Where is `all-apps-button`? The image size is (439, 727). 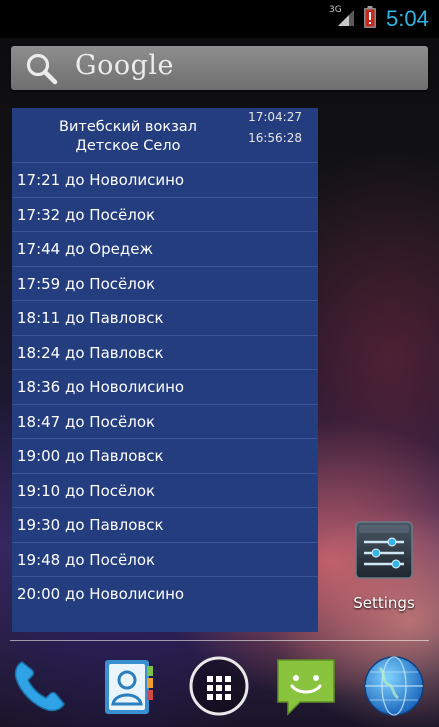 all-apps-button is located at coordinates (219, 687).